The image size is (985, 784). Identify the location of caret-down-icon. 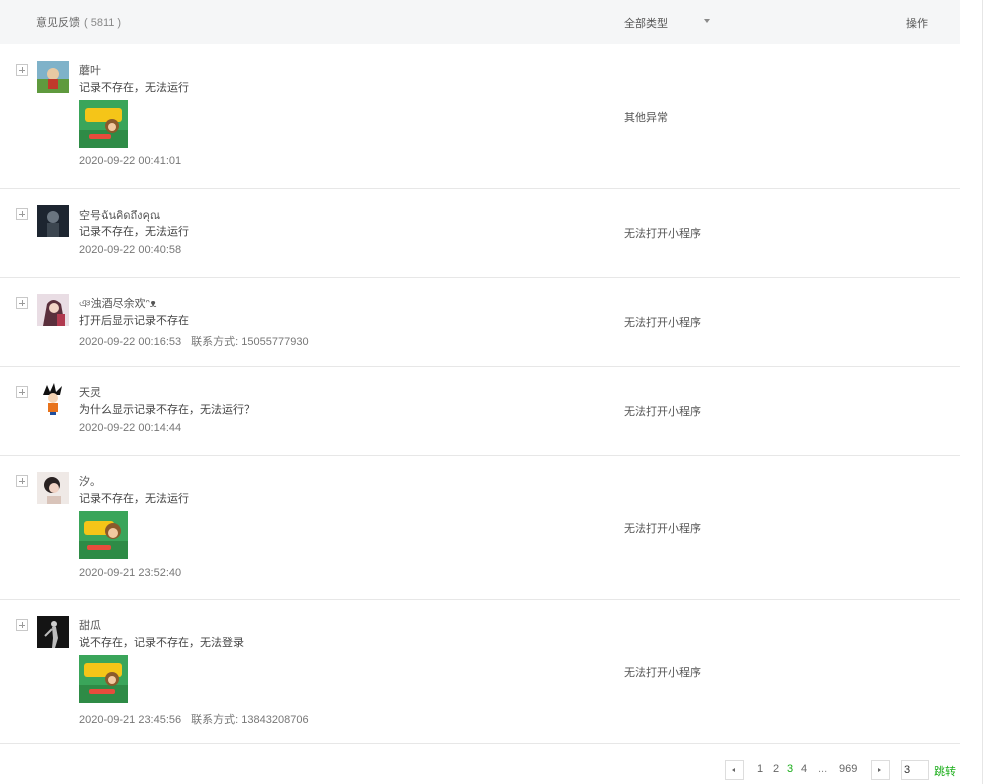
(707, 21).